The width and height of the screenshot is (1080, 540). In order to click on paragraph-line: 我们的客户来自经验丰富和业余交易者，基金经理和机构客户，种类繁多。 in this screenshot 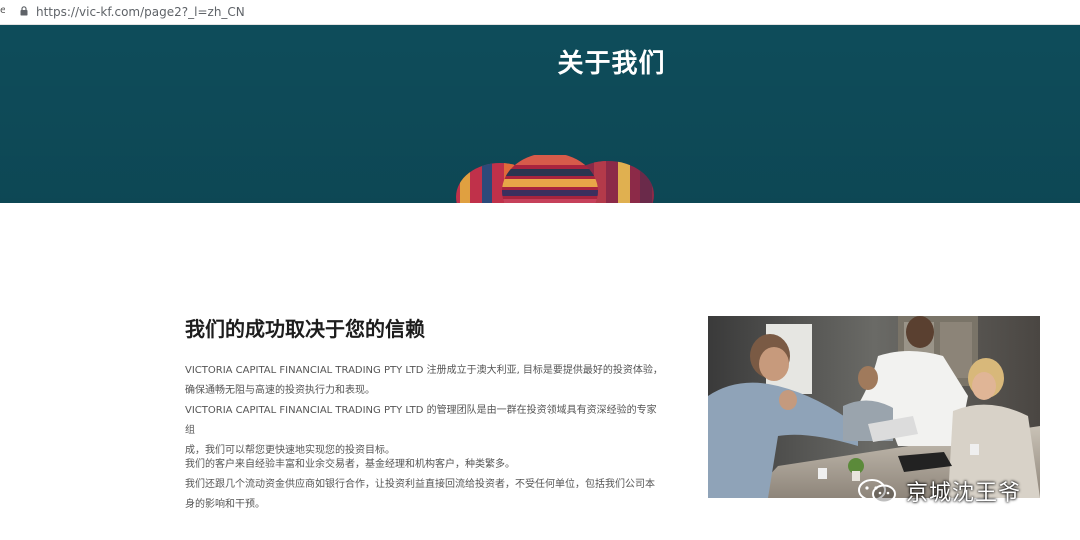, I will do `click(350, 464)`.